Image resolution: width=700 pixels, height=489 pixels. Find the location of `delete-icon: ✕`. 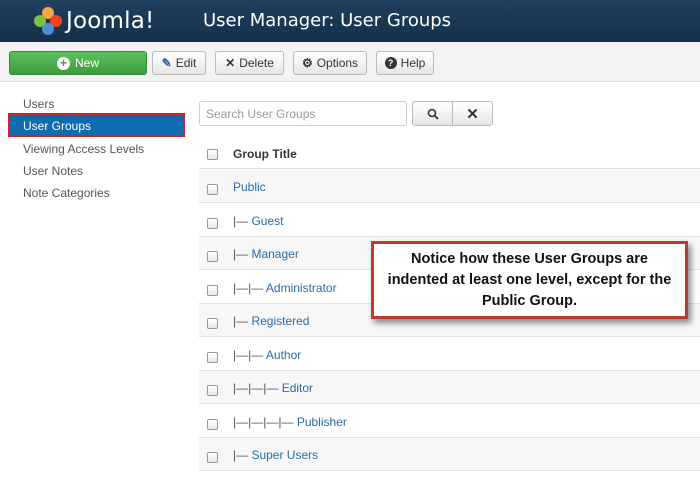

delete-icon: ✕ is located at coordinates (230, 63).